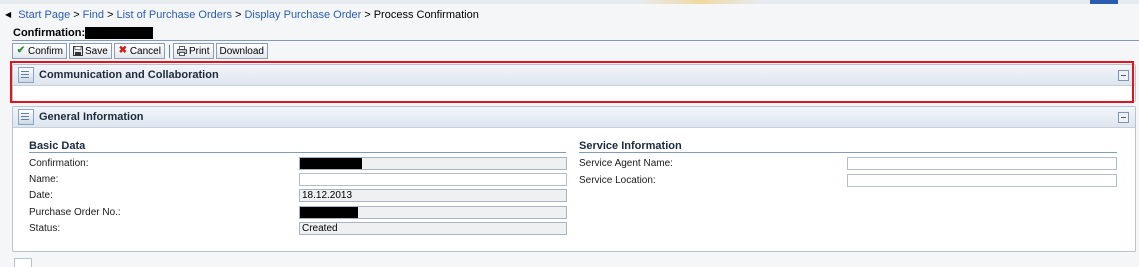 This screenshot has width=1139, height=267. I want to click on redacted-purchase-order-value, so click(329, 212).